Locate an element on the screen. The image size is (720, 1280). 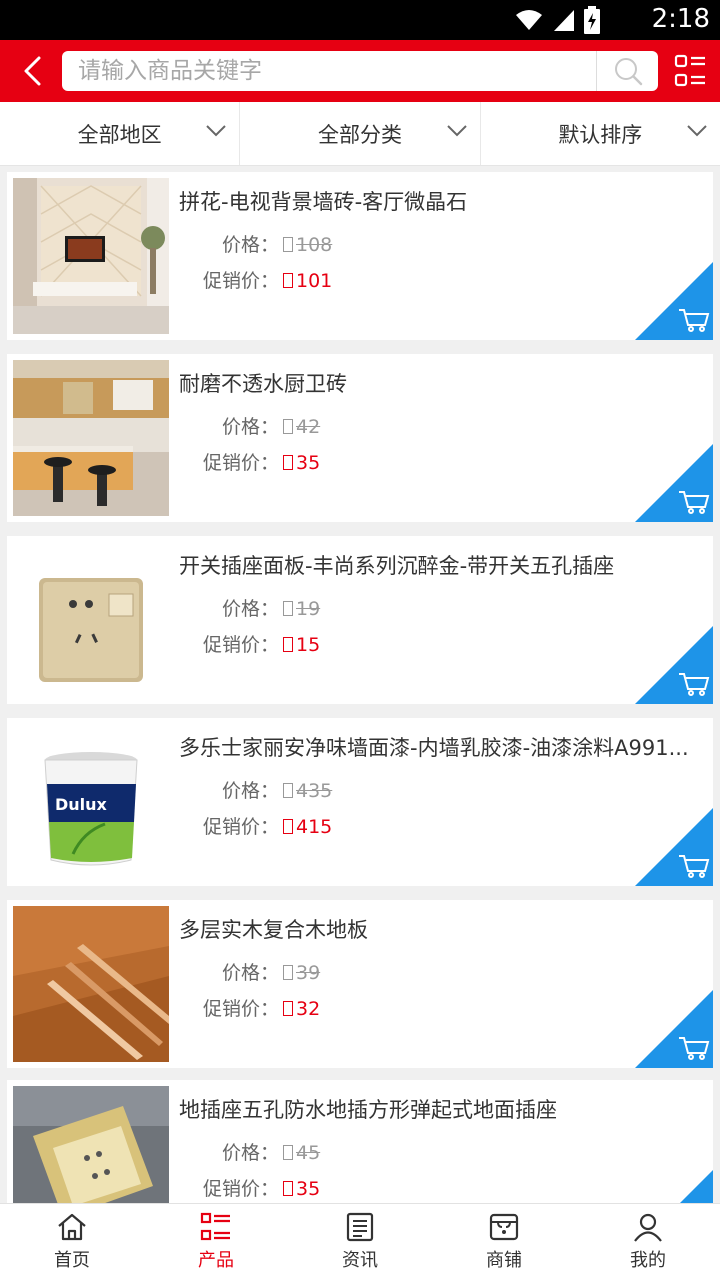
promo-price-row: 促销价： 415 is located at coordinates (329, 825).